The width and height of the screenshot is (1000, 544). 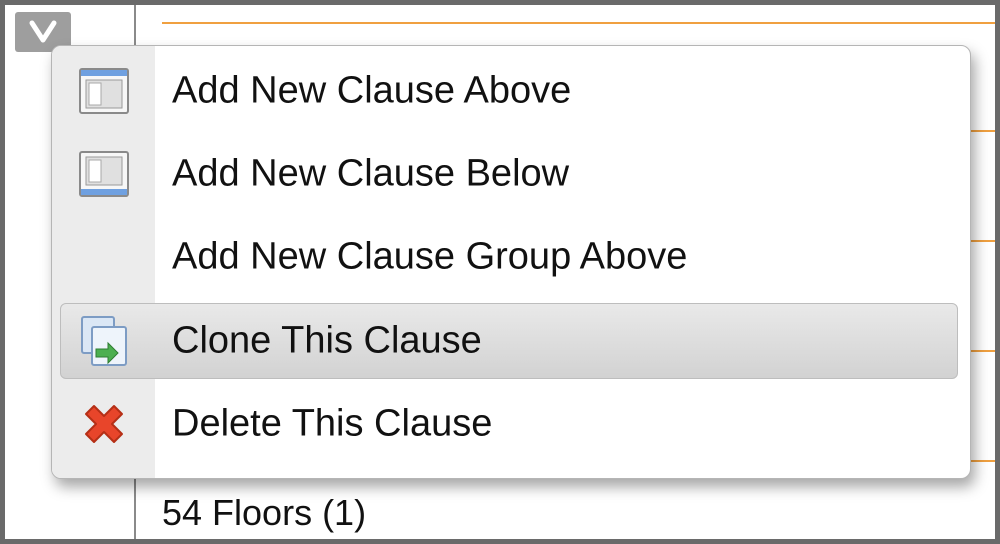 I want to click on clause-above-icon, so click(x=104, y=91).